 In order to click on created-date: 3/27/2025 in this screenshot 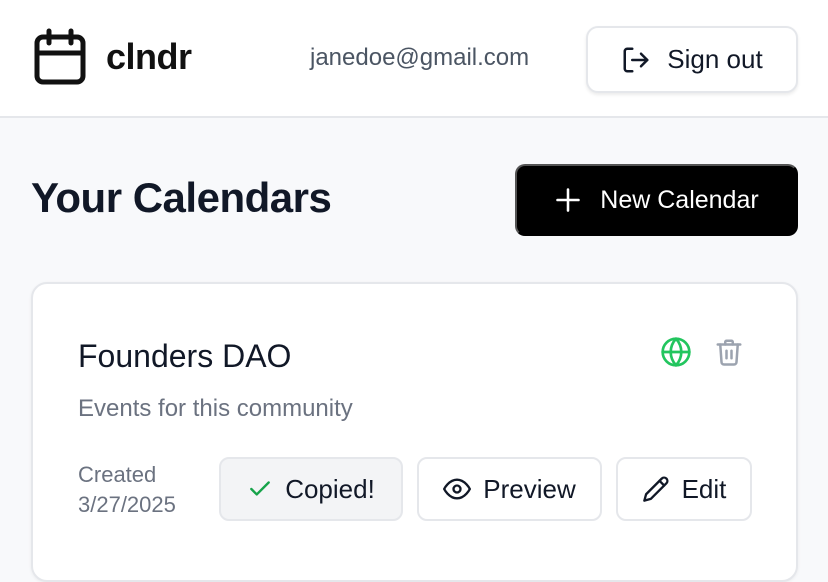, I will do `click(127, 504)`.